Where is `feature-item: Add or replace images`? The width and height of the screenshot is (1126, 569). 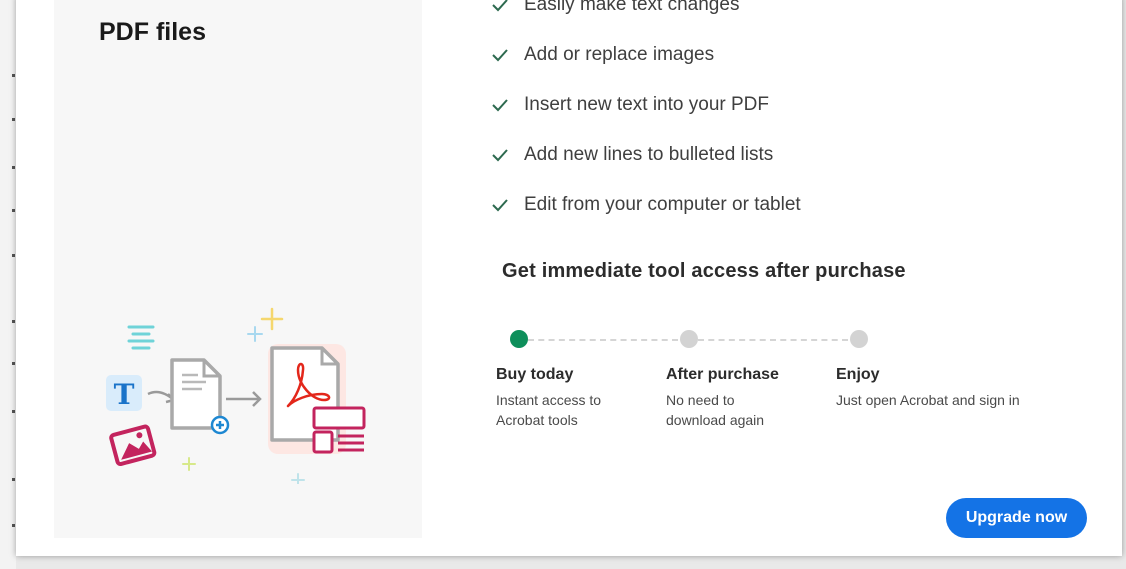
feature-item: Add or replace images is located at coordinates (700, 55).